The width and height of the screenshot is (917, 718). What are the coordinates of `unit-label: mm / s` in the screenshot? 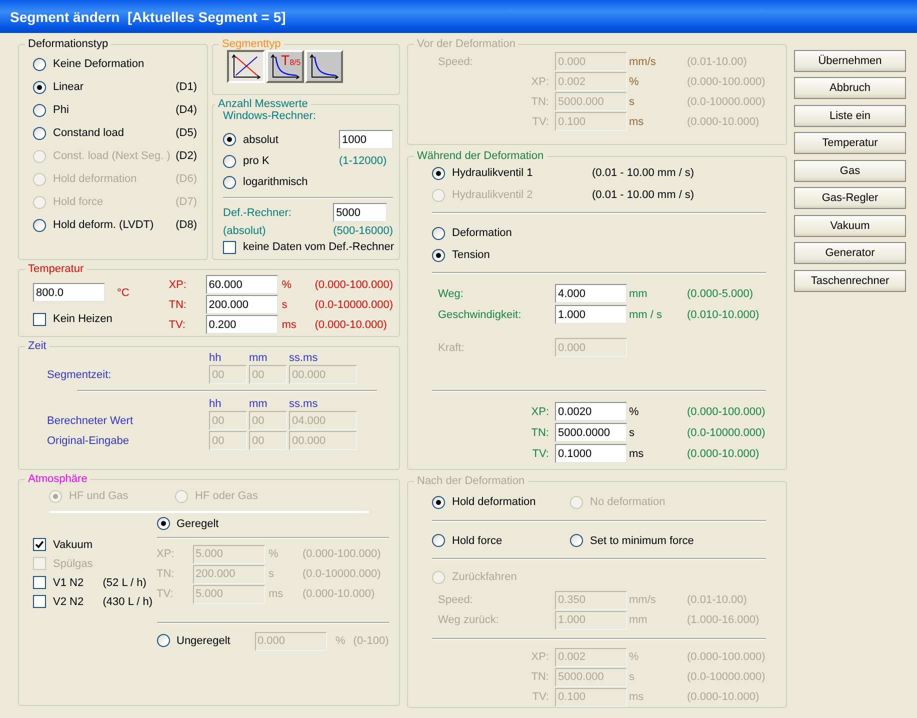 It's located at (646, 314).